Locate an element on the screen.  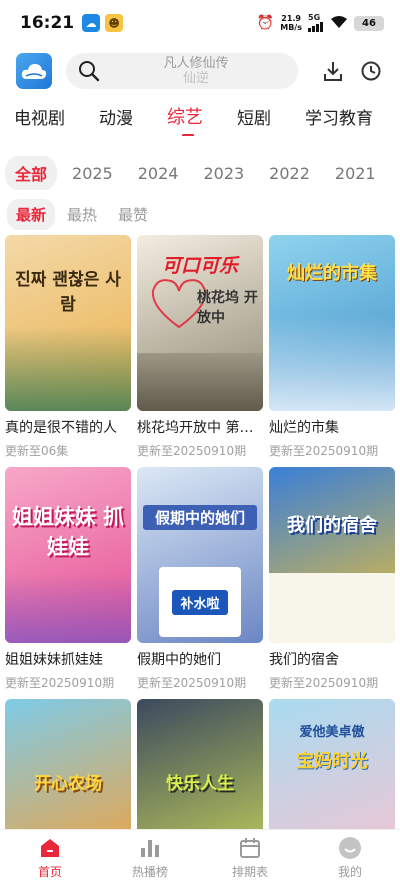
poster-sponsor-panel: 补水啦 is located at coordinates (200, 602).